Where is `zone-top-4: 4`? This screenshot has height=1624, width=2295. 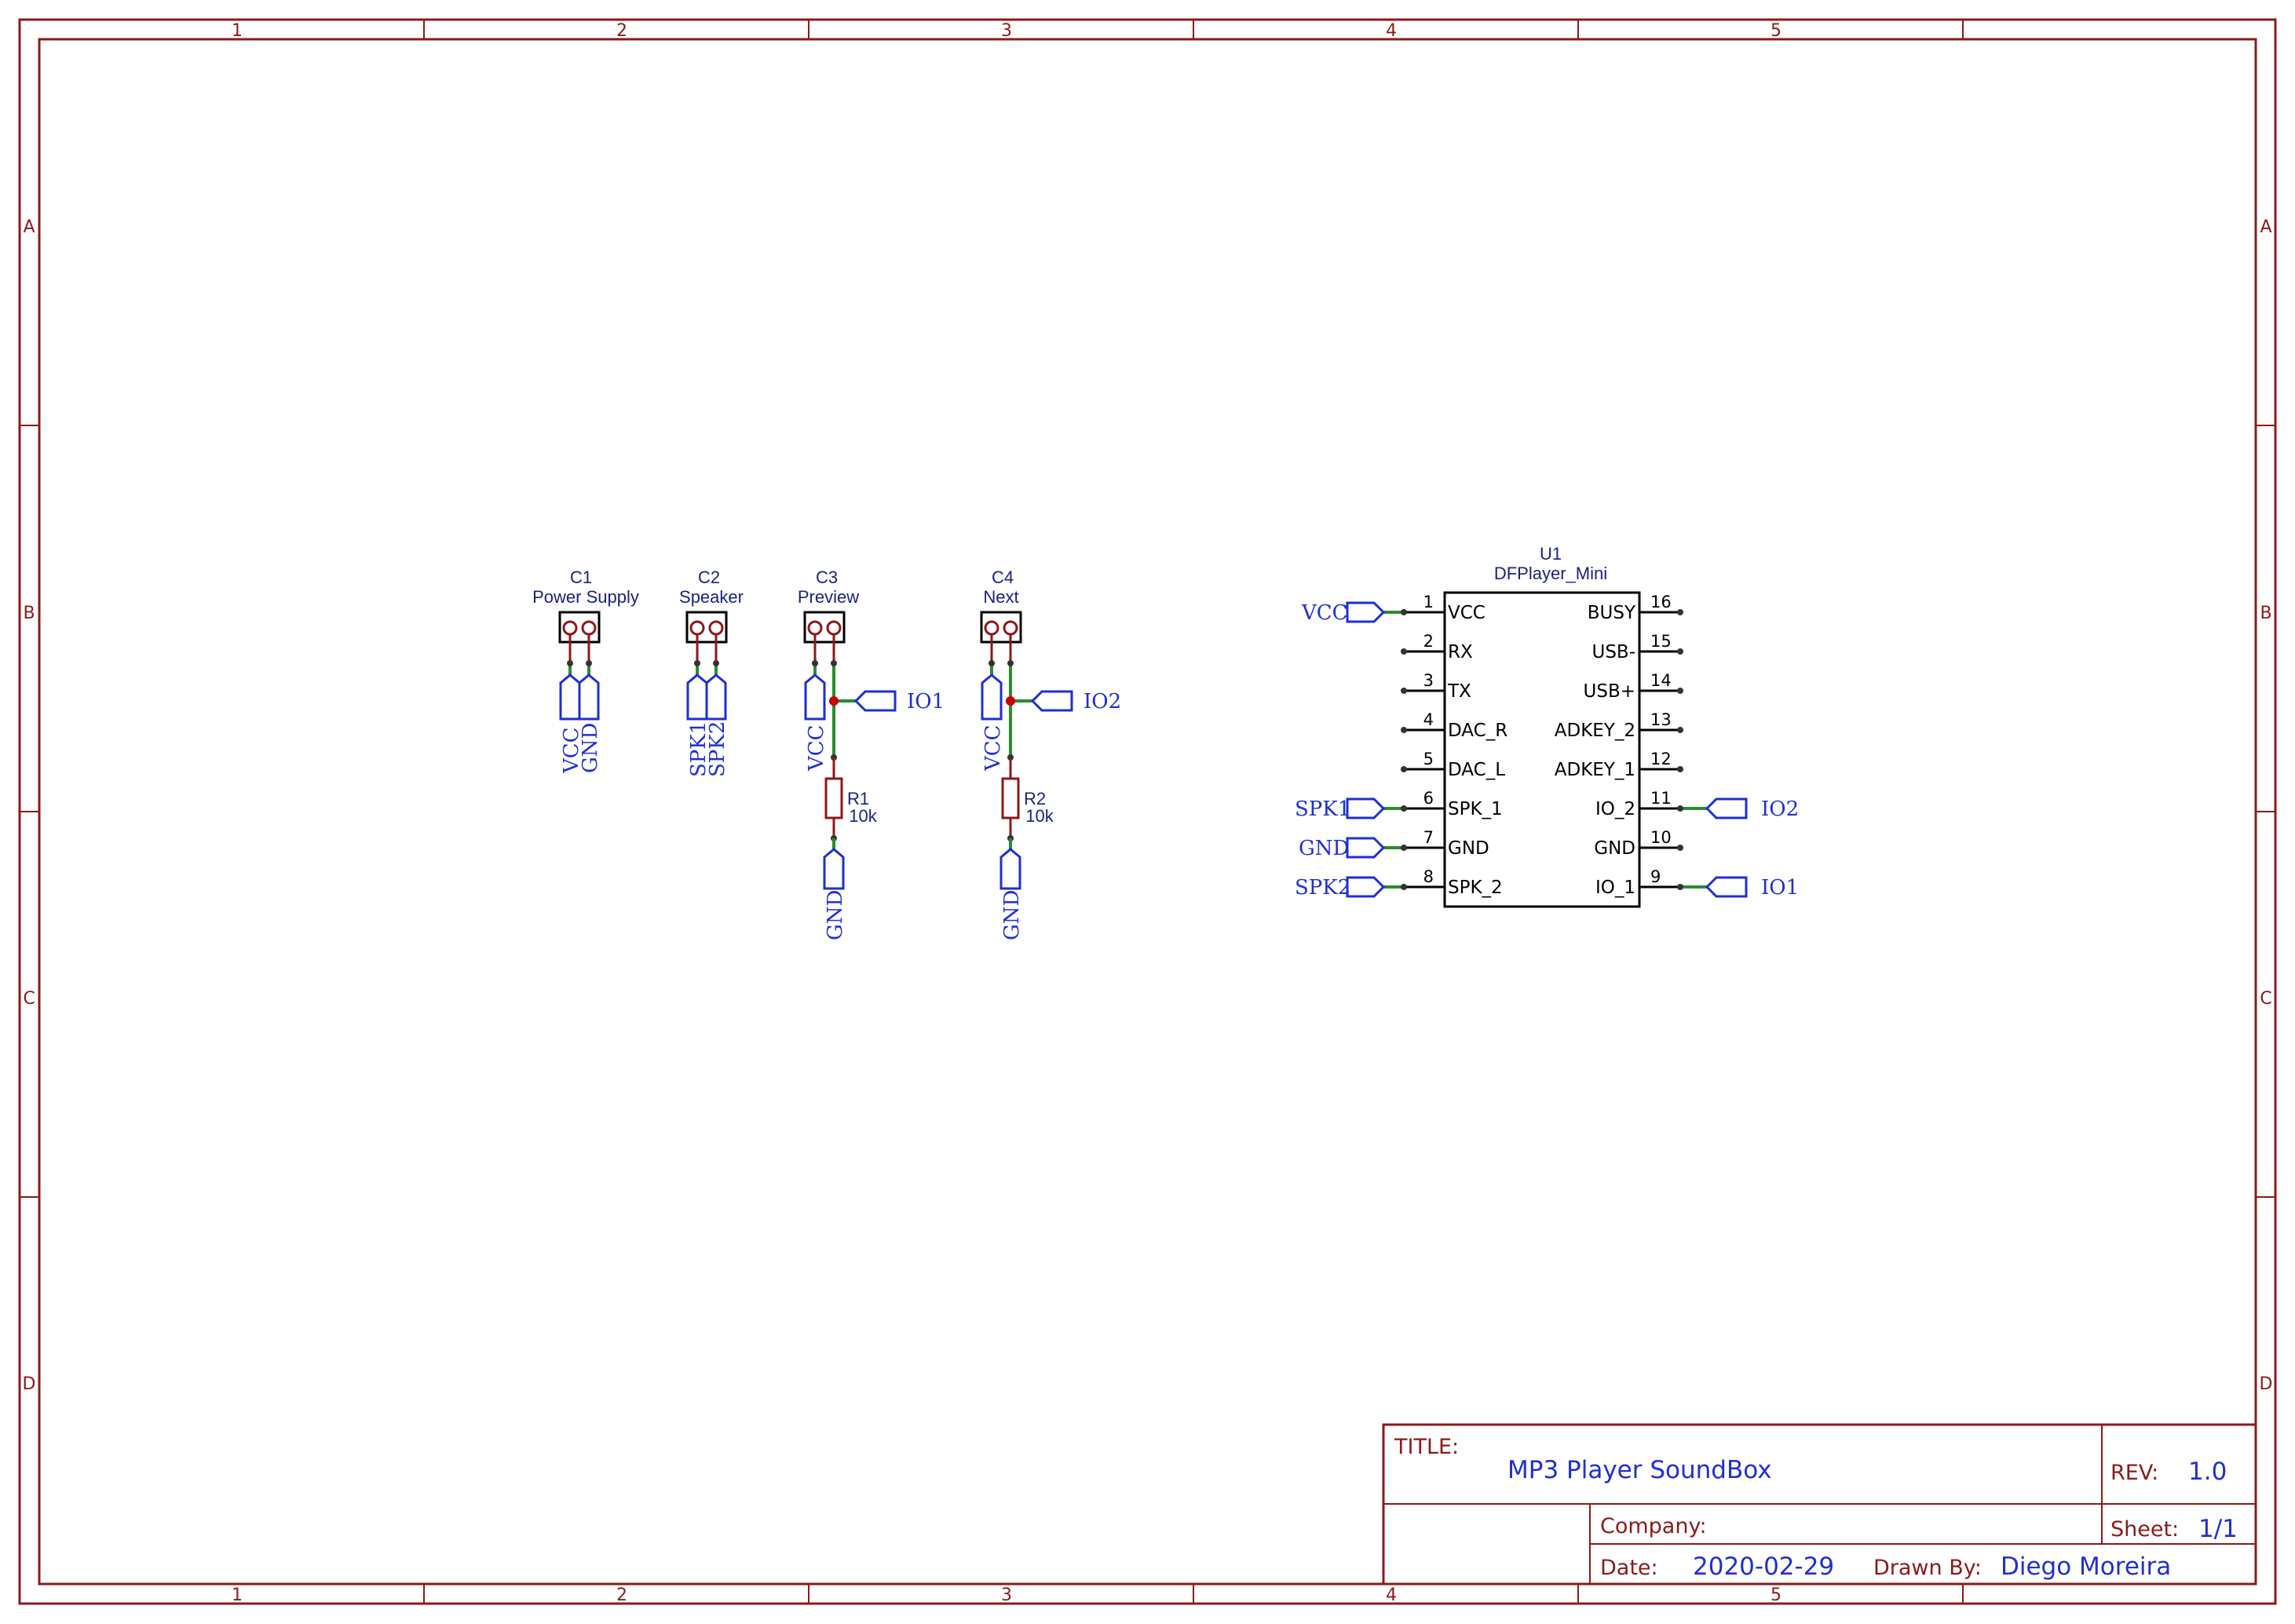 zone-top-4: 4 is located at coordinates (1391, 31).